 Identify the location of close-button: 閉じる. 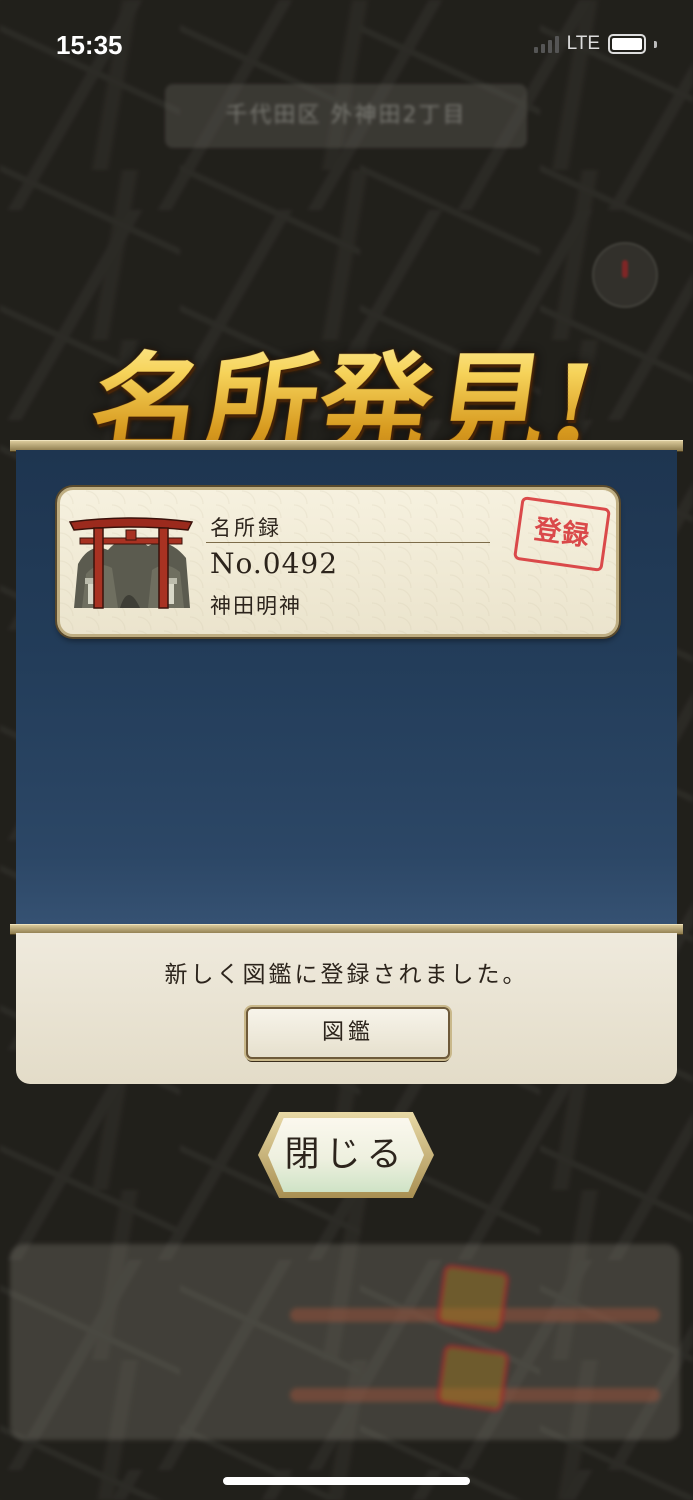
(346, 1155).